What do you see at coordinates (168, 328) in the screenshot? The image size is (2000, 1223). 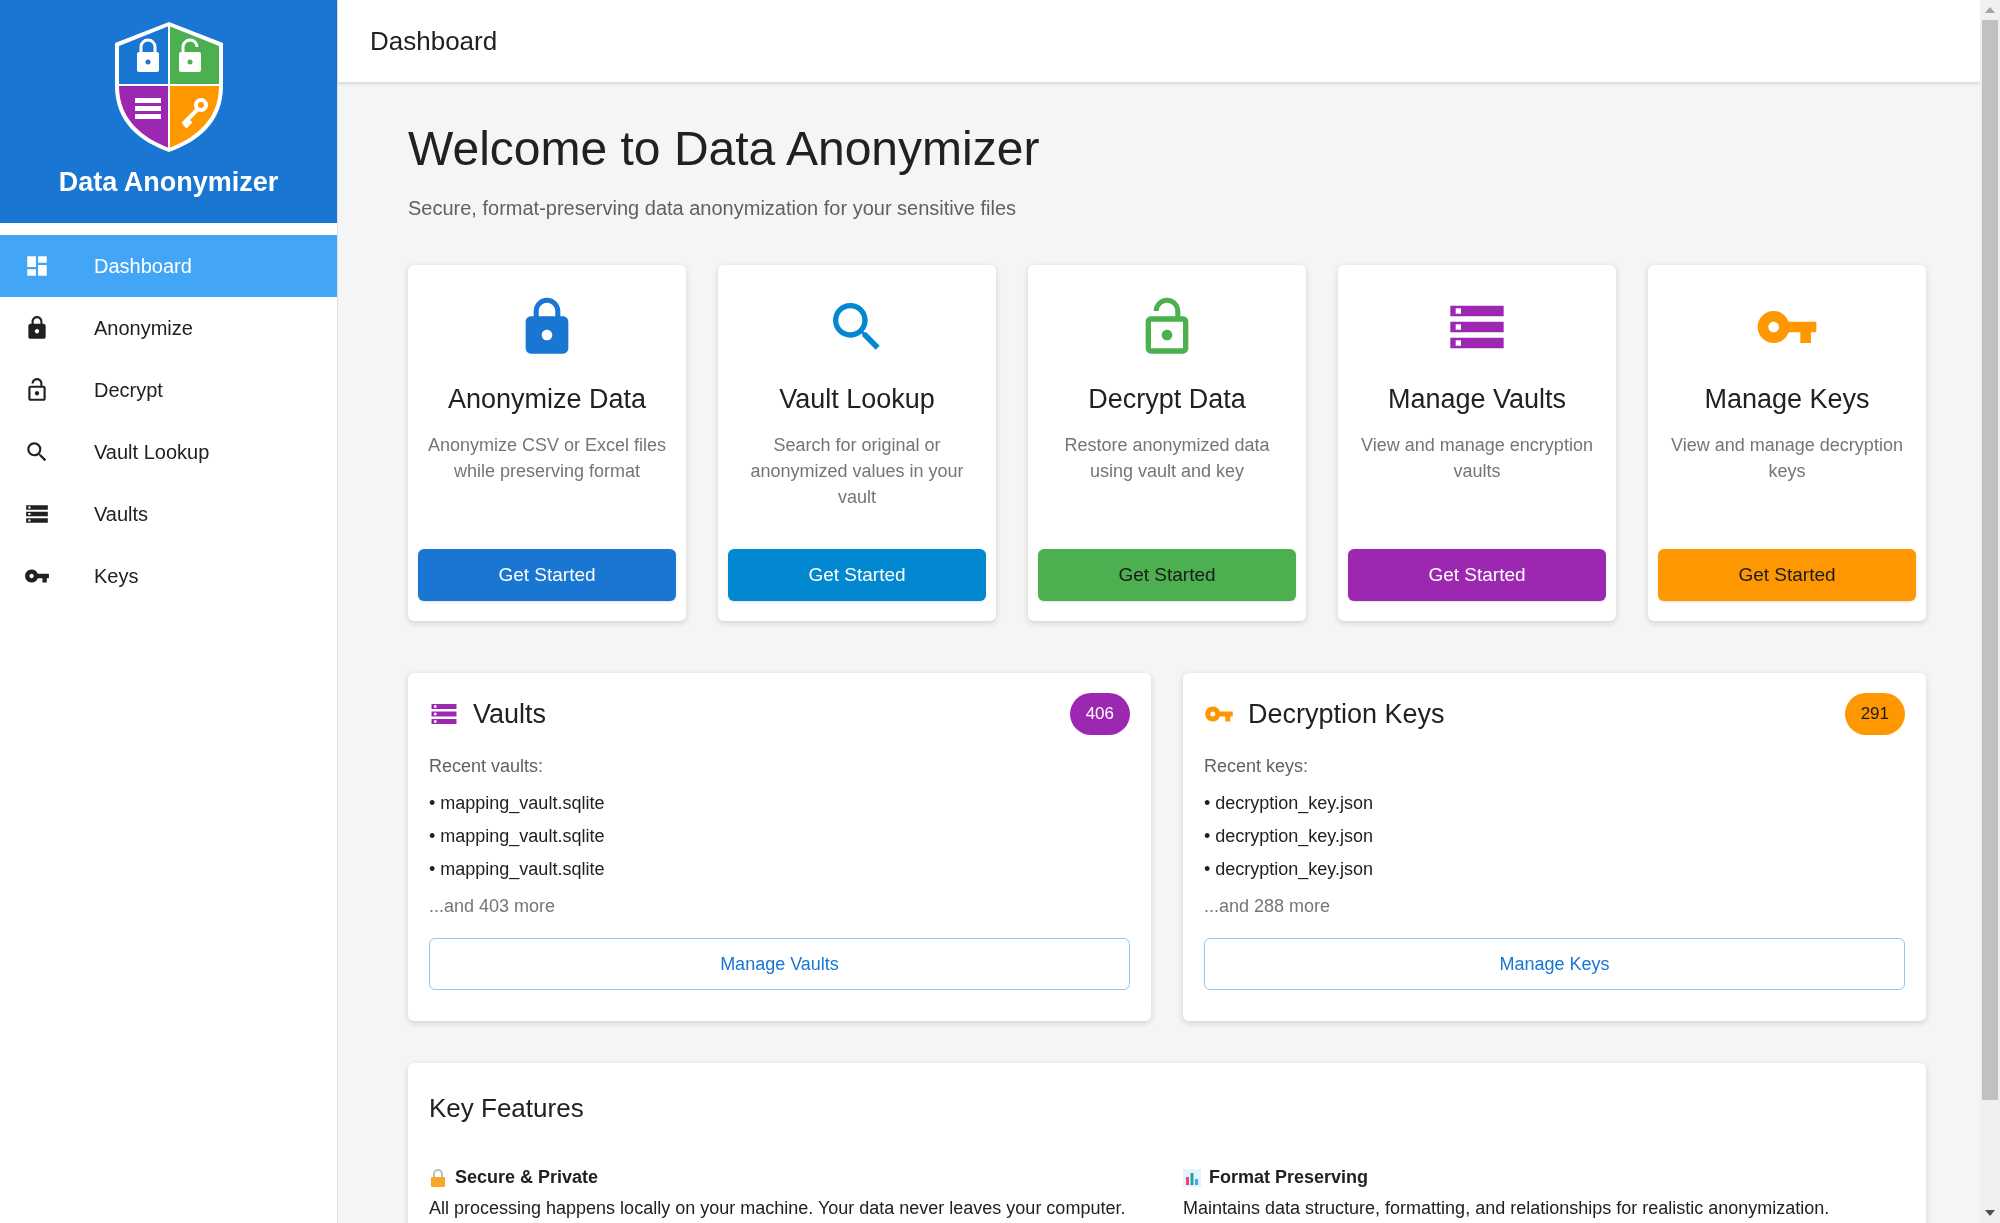 I see `nav-item: Anonymize` at bounding box center [168, 328].